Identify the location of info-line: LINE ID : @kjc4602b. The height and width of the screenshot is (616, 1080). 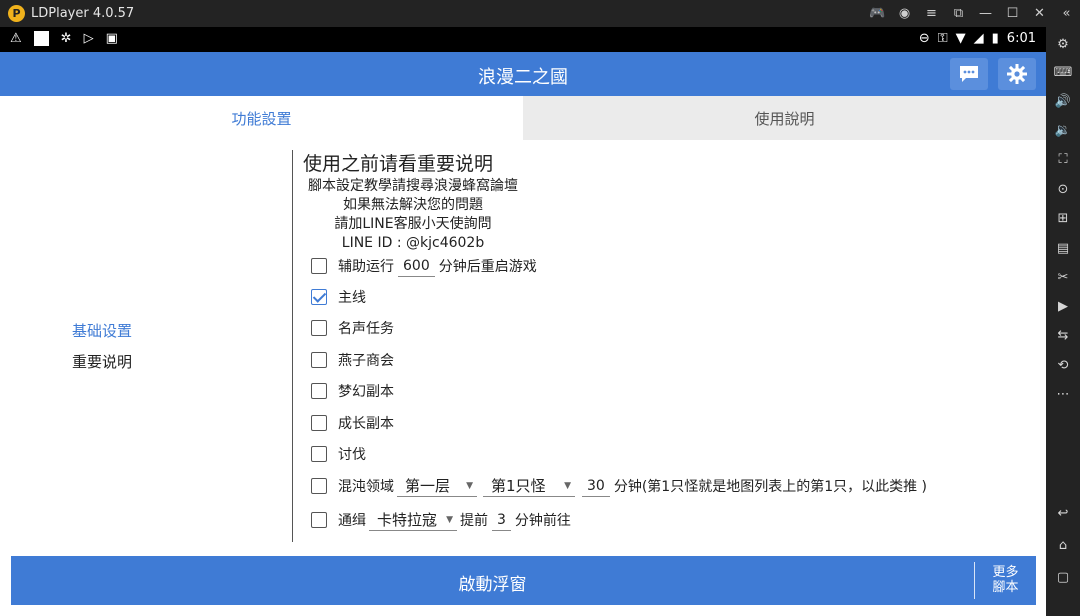
(413, 243).